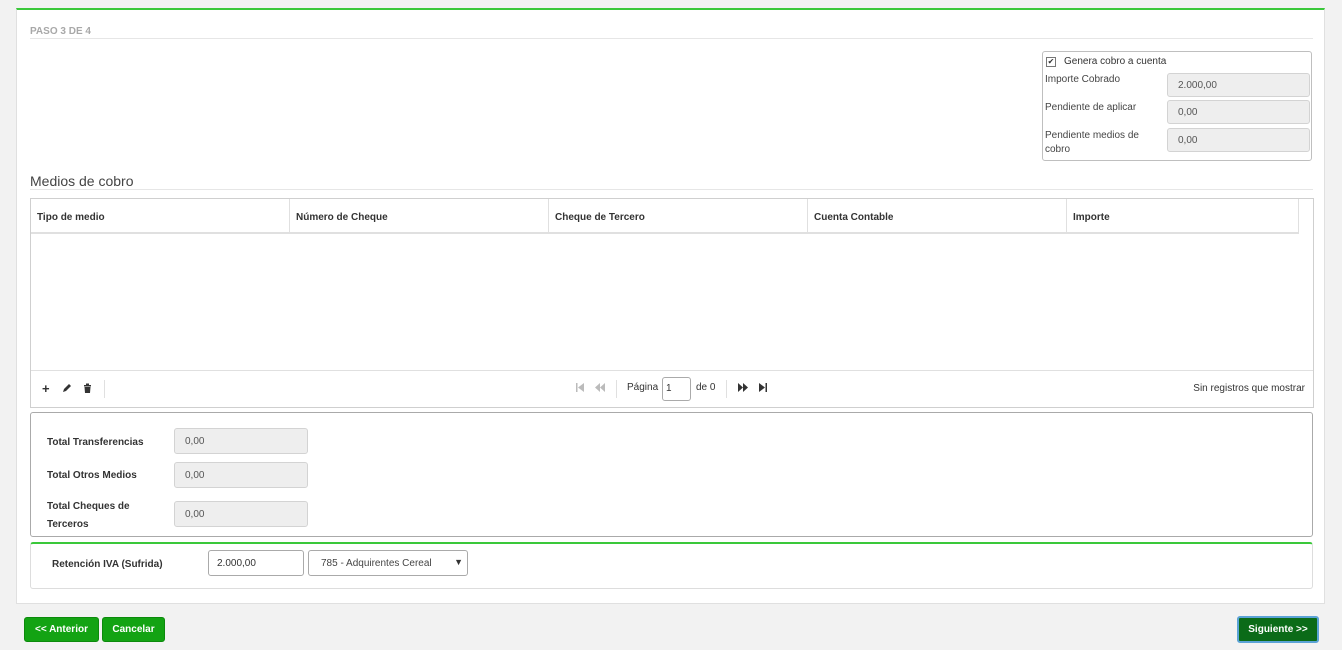  What do you see at coordinates (1249, 388) in the screenshot?
I see `no-records-text: Sin registros que mostrar` at bounding box center [1249, 388].